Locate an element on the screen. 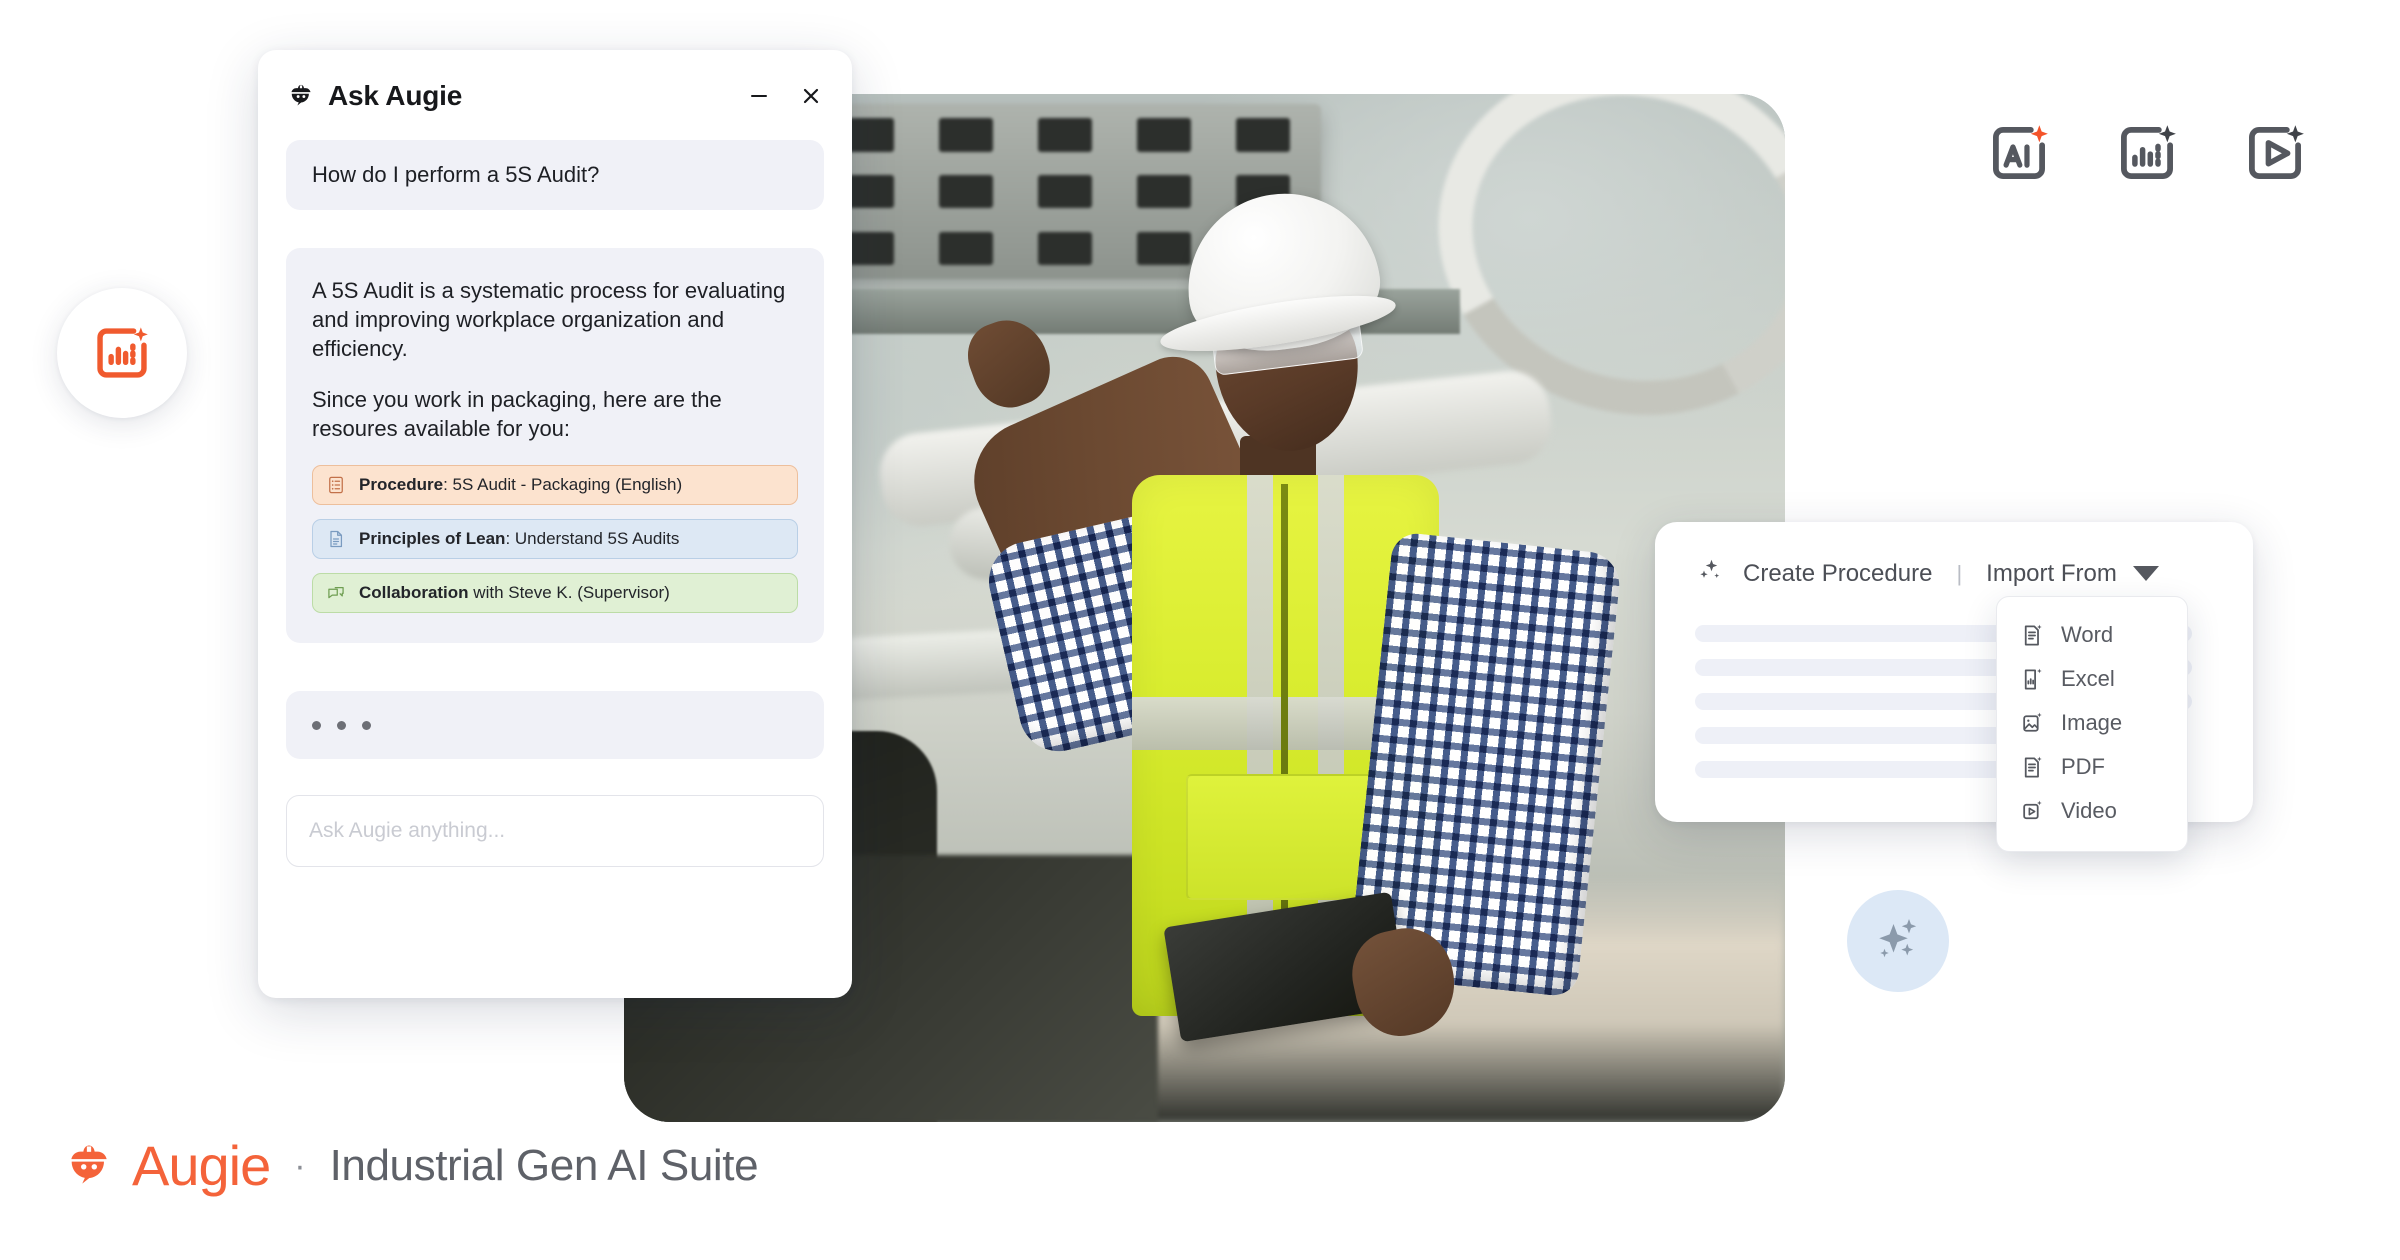  toolbar-icons is located at coordinates (2147, 153).